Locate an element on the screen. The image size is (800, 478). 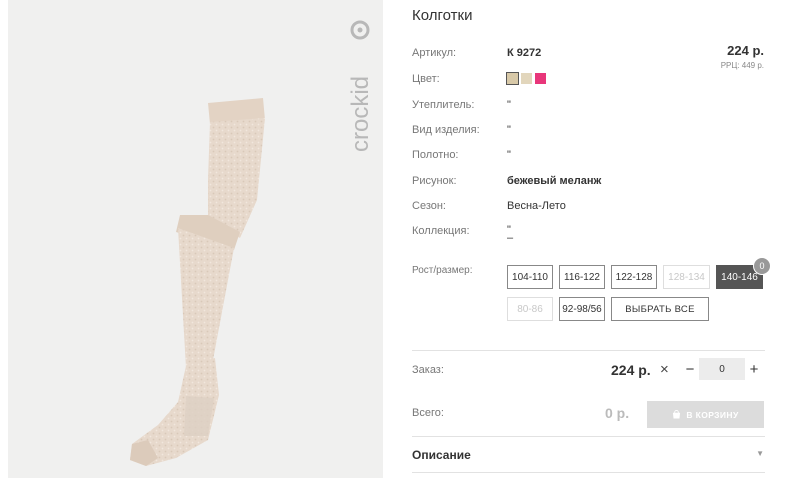
brand-logo: crockid is located at coordinates (361, 88).